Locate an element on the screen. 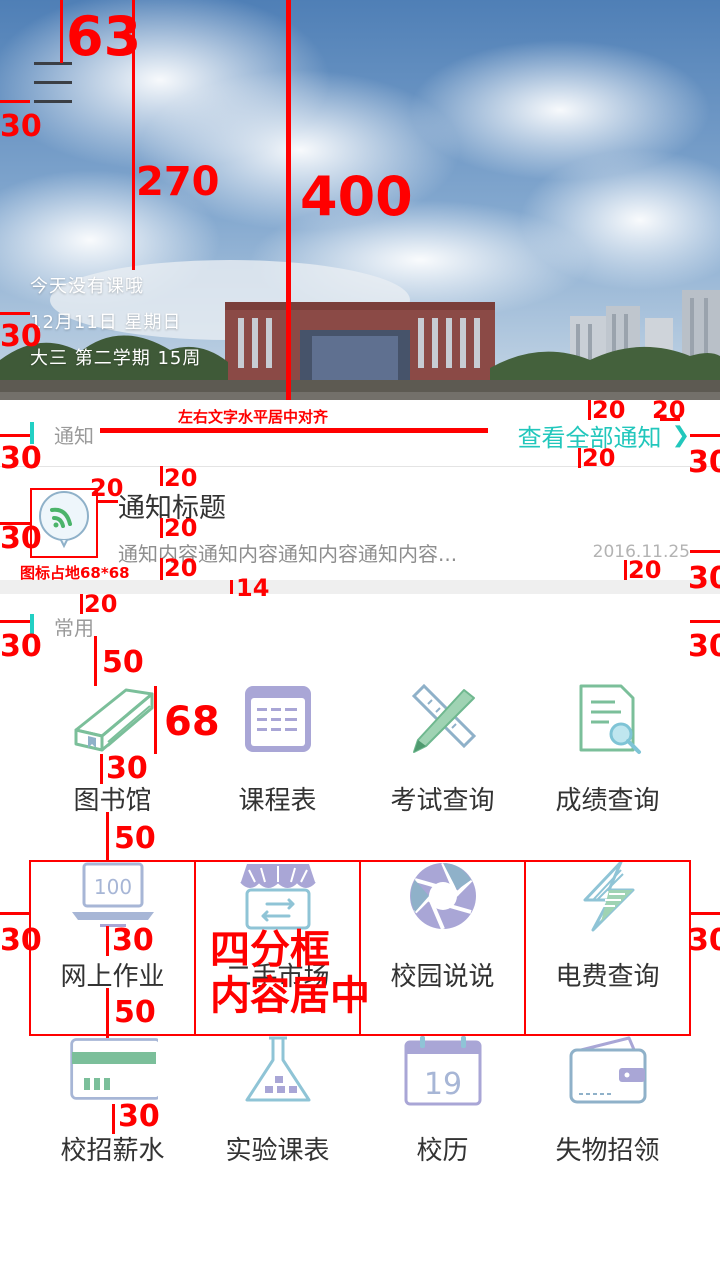 This screenshot has width=720, height=1280. grid-item-lost-and-found: 失物招领 is located at coordinates (607, 1100).